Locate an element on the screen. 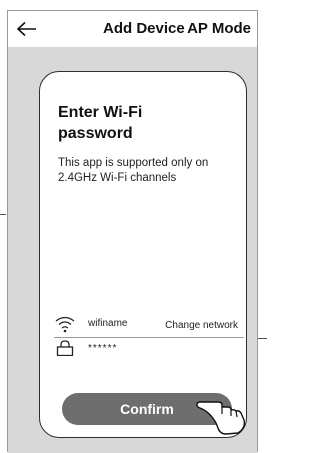  divider is located at coordinates (149, 337).